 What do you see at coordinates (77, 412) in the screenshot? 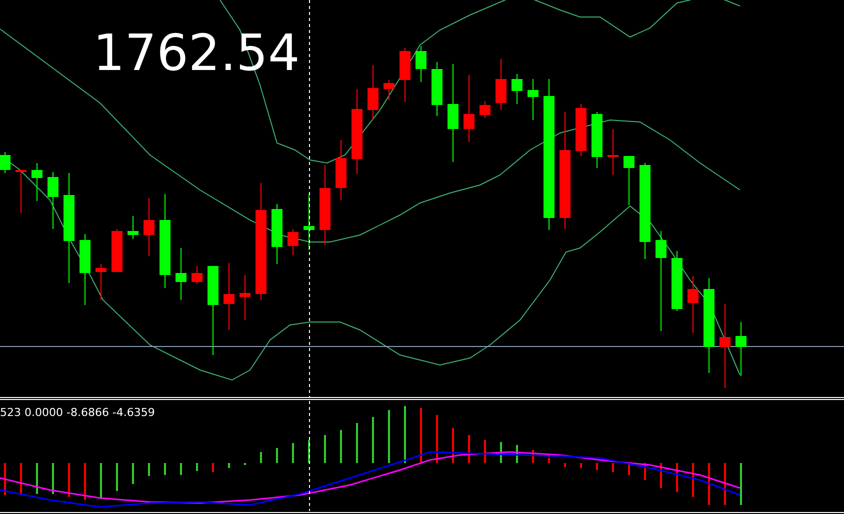
I see `indicator-readout: 523 0.0000 -8.6866 -4.6359` at bounding box center [77, 412].